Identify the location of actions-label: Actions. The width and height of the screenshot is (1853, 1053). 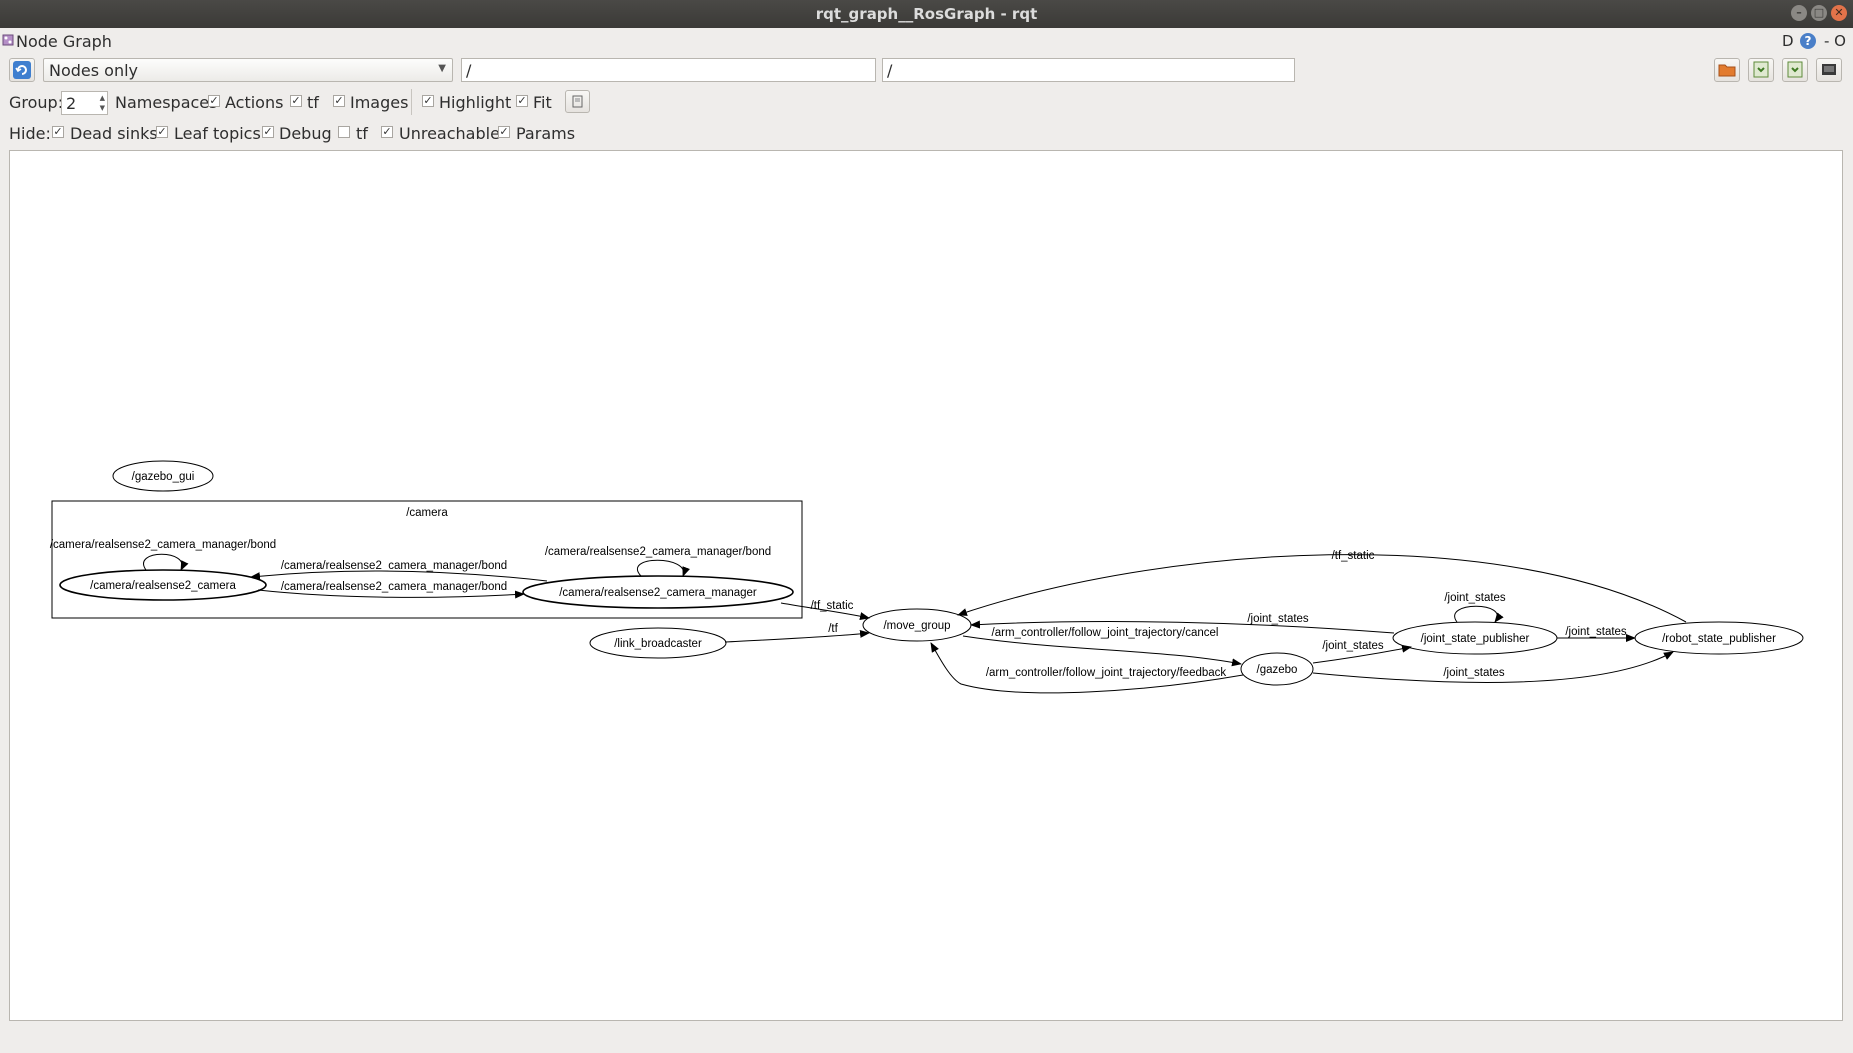
(254, 102).